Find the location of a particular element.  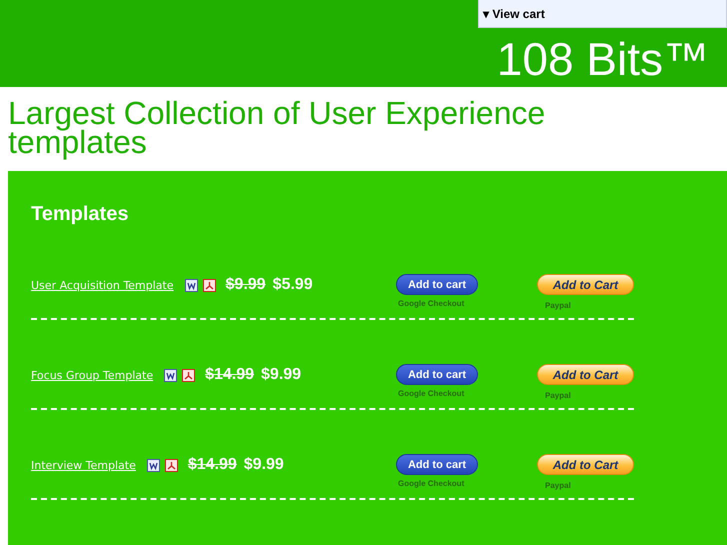

site-title: 108 Bits™ is located at coordinates (602, 59).